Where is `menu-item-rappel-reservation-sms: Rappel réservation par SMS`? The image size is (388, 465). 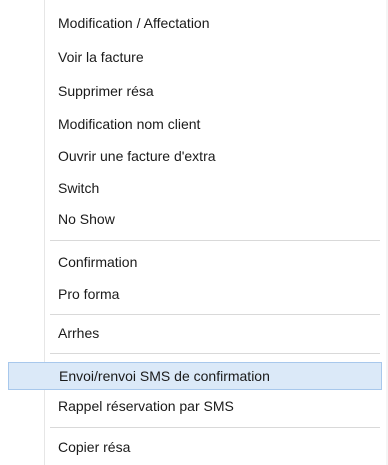
menu-item-rappel-reservation-sms: Rappel réservation par SMS is located at coordinates (219, 406).